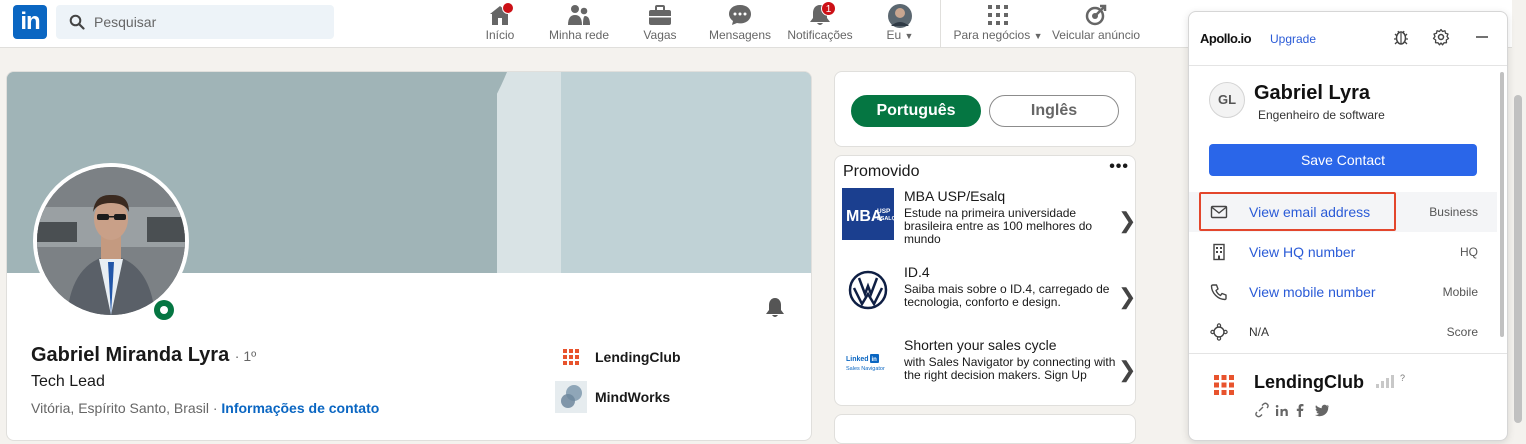  Describe the element at coordinates (686, 172) in the screenshot. I see `cover-shape` at that location.